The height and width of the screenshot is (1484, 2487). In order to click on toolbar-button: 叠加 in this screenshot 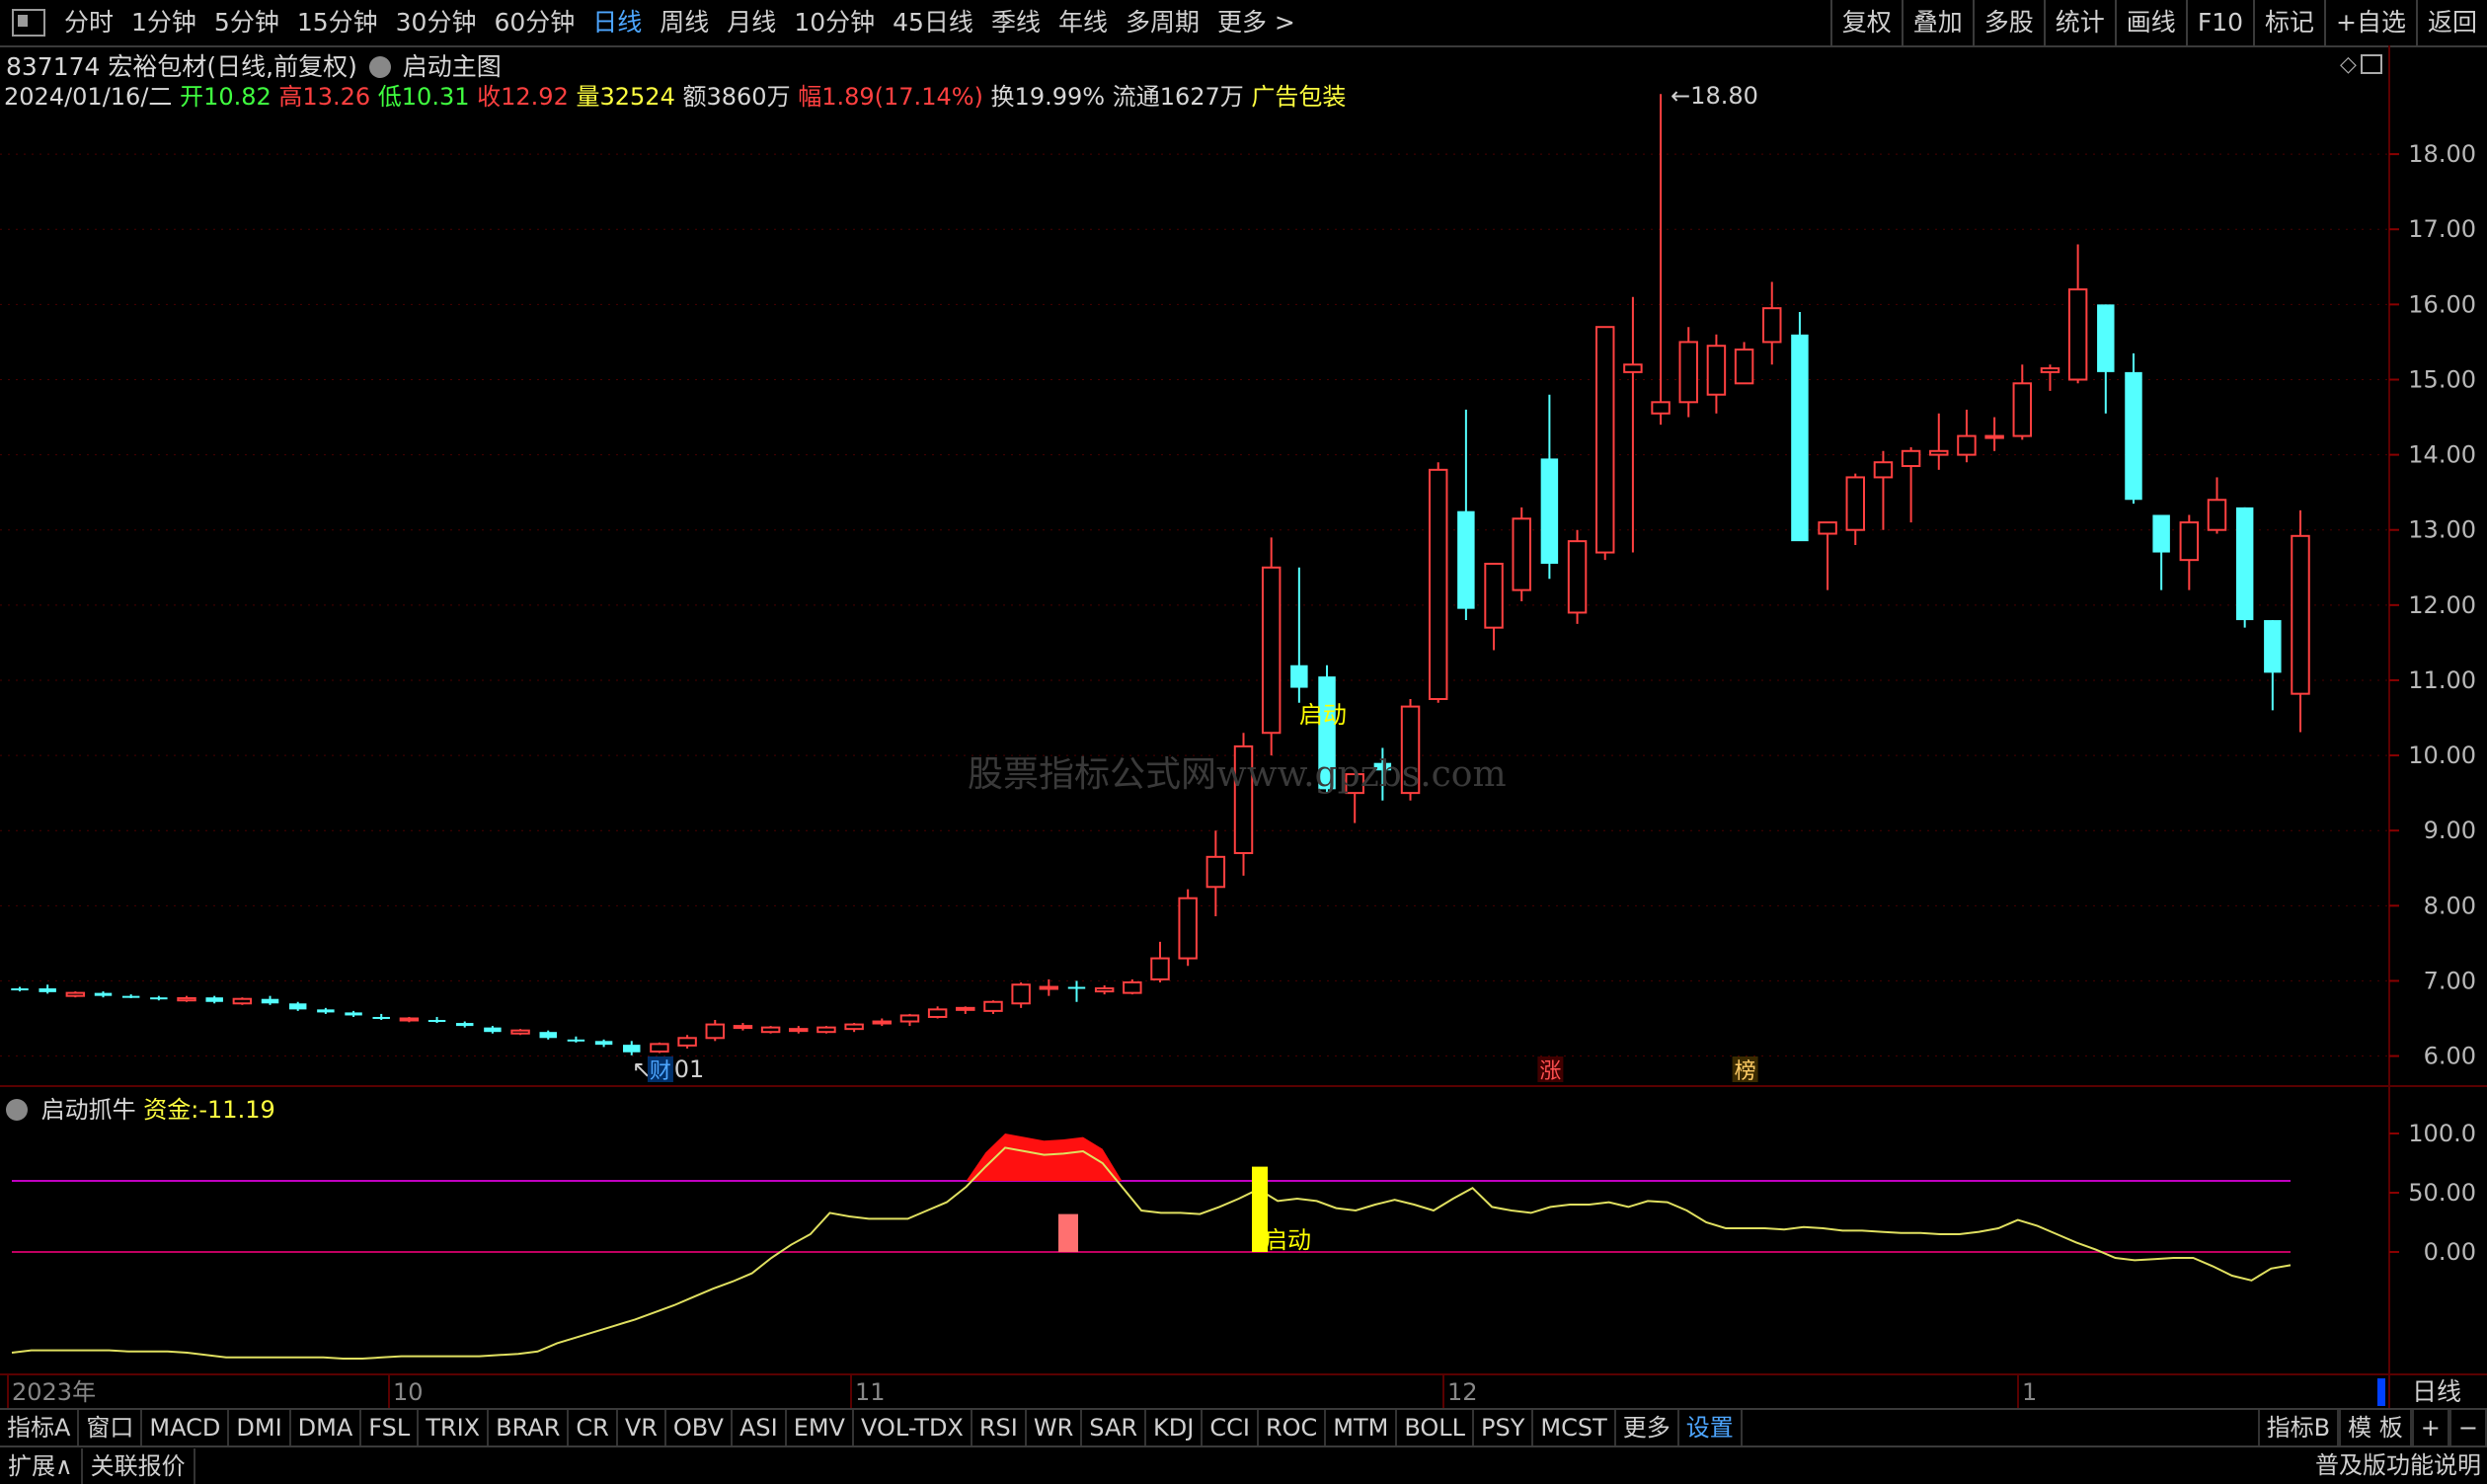, I will do `click(1937, 23)`.